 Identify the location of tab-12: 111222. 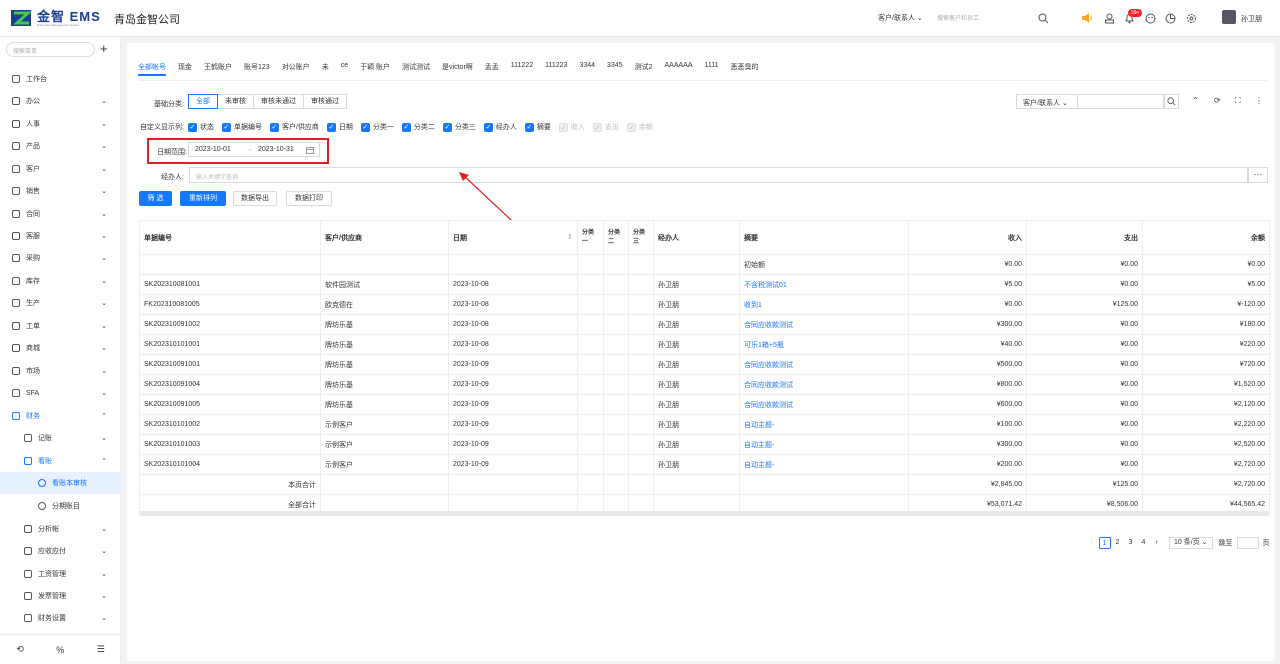
(522, 69).